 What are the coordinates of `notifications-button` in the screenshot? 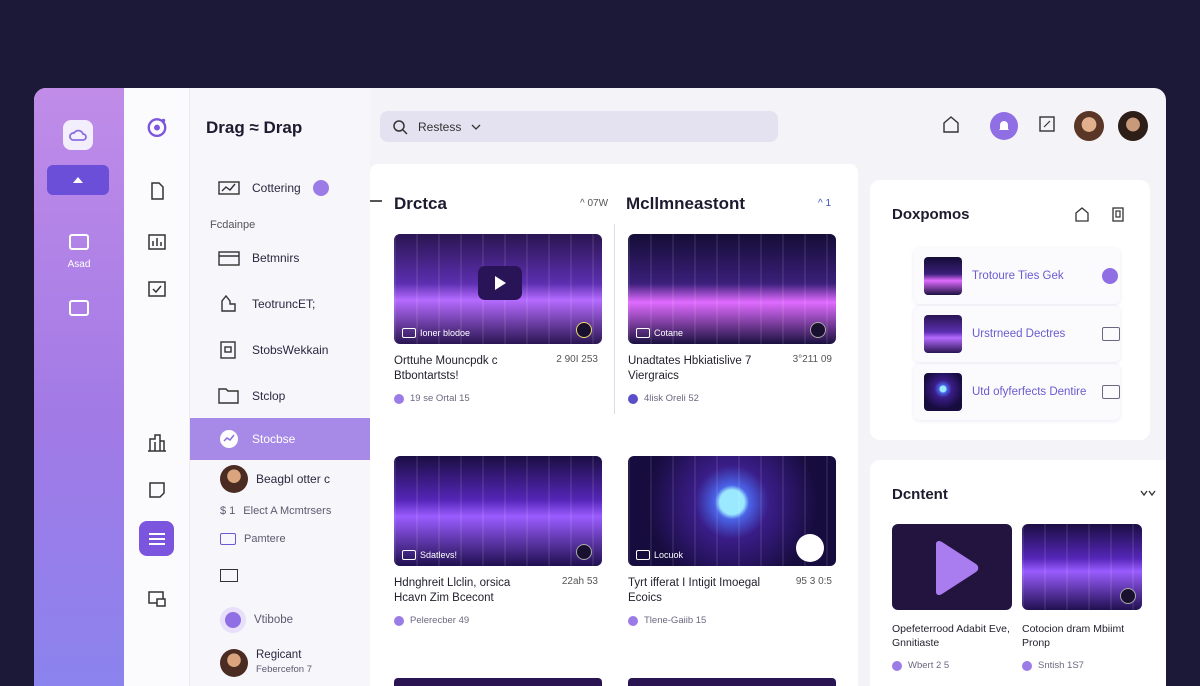 It's located at (1004, 126).